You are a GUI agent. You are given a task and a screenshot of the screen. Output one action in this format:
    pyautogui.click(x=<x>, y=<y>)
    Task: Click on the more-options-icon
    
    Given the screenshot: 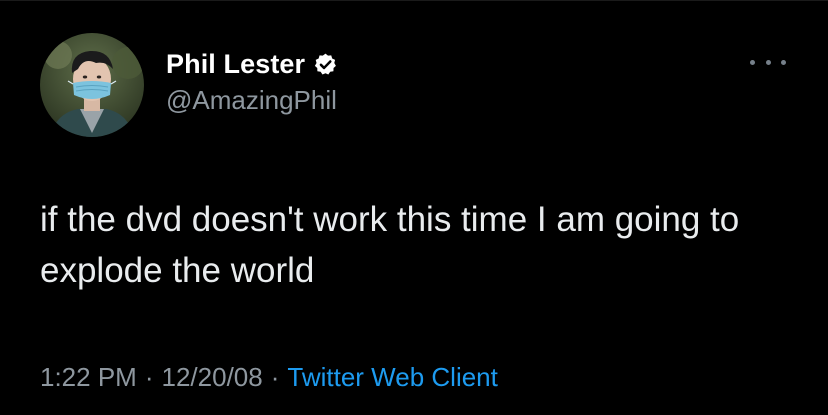 What is the action you would take?
    pyautogui.click(x=768, y=62)
    